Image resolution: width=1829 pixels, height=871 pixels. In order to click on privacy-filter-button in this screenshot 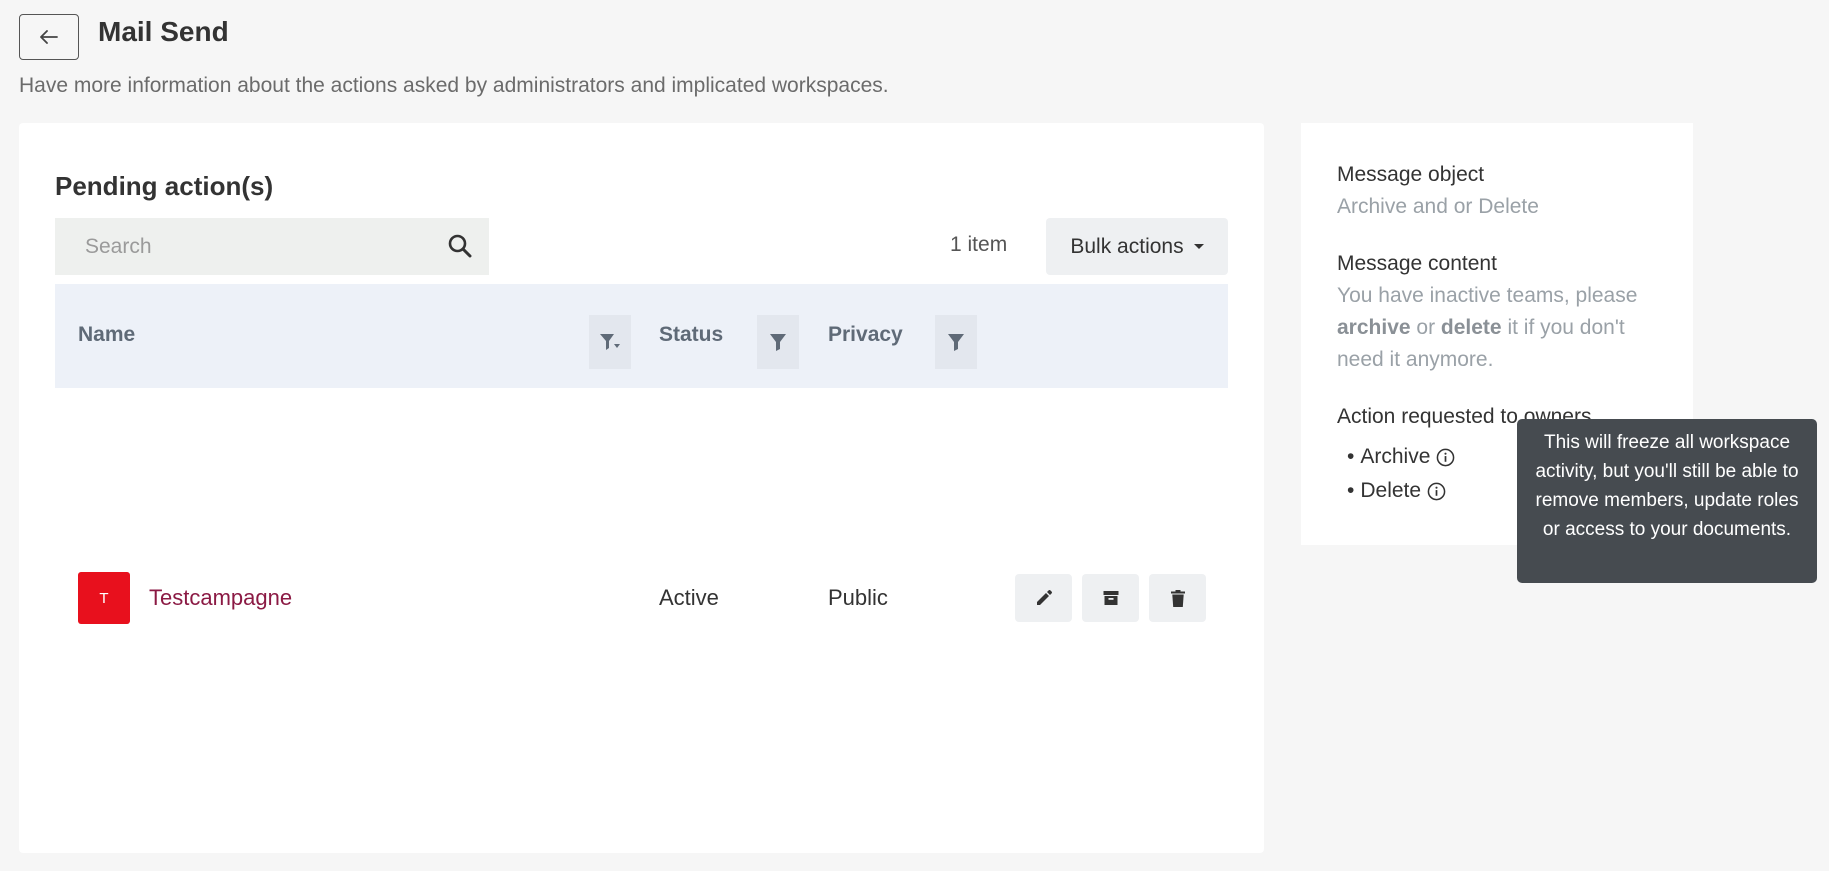, I will do `click(956, 342)`.